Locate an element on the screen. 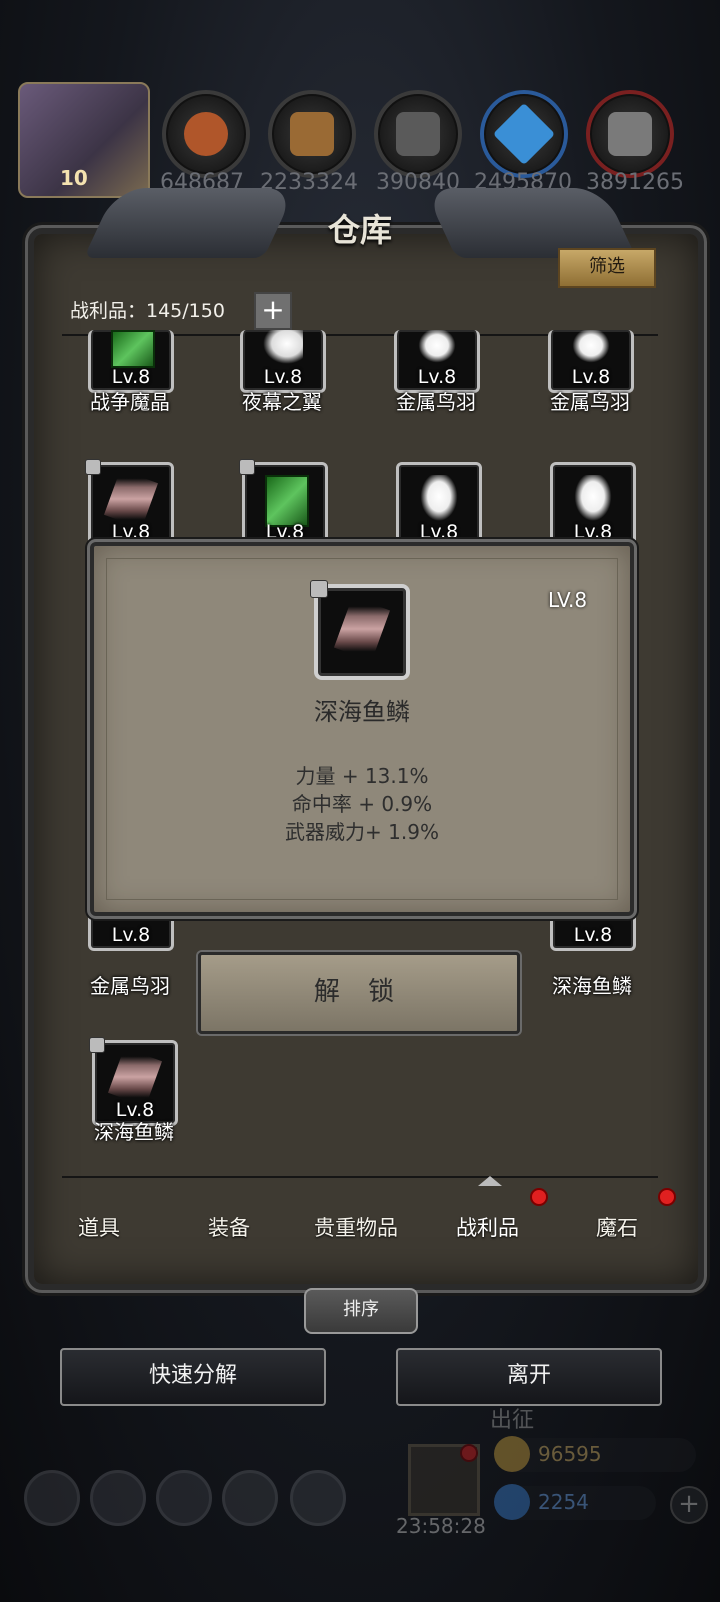 The image size is (720, 1602). popup-stat-weapon-power: 武器威力+ 1.9% is located at coordinates (362, 832).